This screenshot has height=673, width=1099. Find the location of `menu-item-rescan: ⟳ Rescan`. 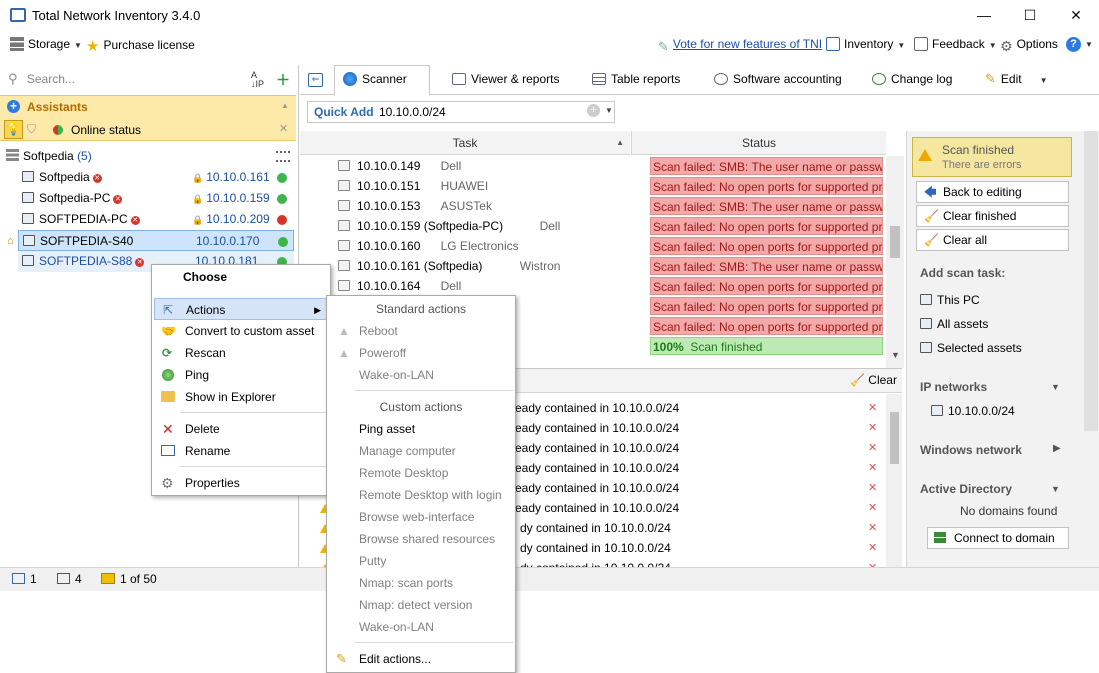

menu-item-rescan: ⟳ Rescan is located at coordinates (241, 353).